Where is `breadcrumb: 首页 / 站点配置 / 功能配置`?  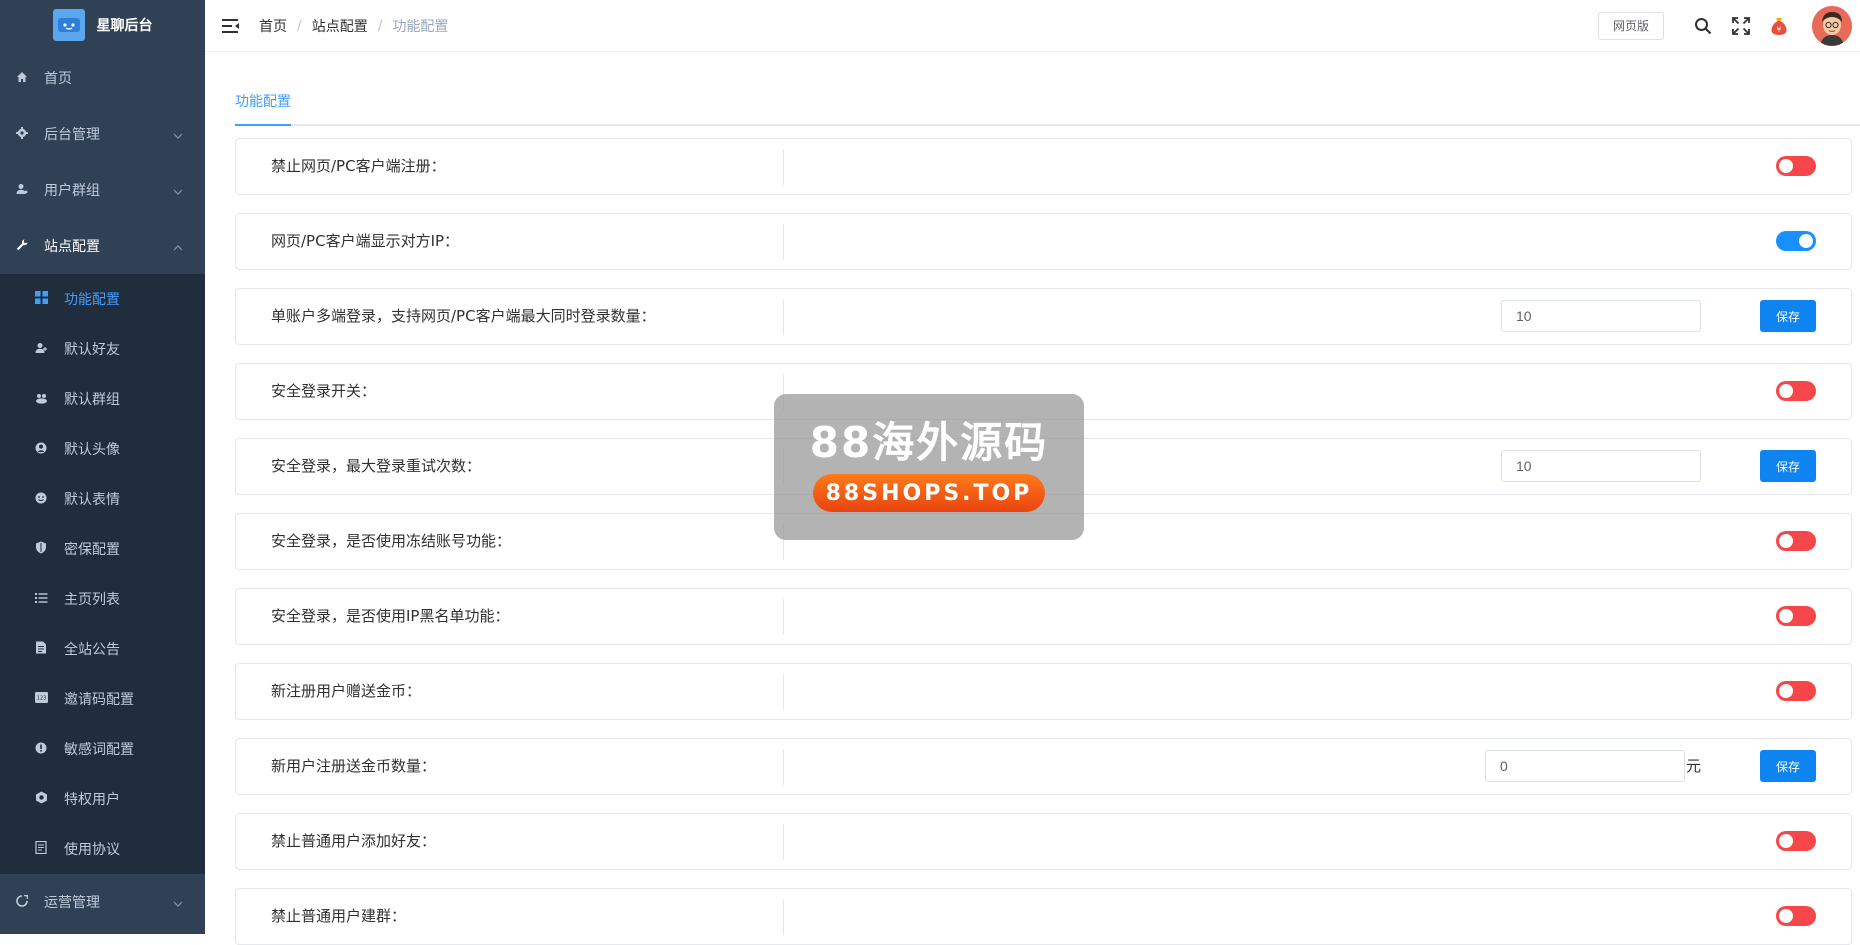
breadcrumb: 首页 / 站点配置 / 功能配置 is located at coordinates (353, 26).